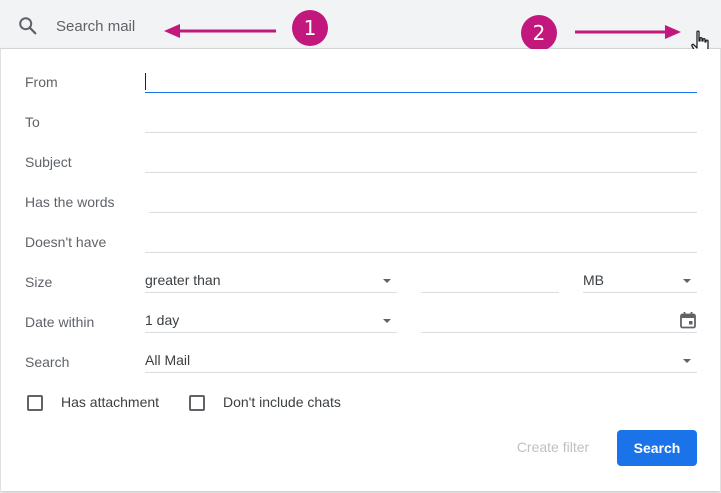 The height and width of the screenshot is (493, 721). What do you see at coordinates (60, 322) in the screenshot?
I see `date-within-label: Date within` at bounding box center [60, 322].